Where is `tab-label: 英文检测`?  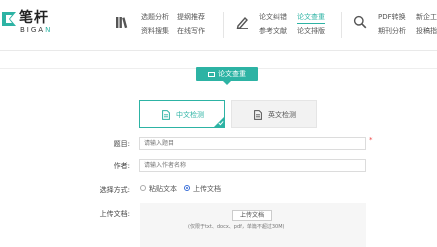
tab-label: 英文检测 is located at coordinates (282, 115).